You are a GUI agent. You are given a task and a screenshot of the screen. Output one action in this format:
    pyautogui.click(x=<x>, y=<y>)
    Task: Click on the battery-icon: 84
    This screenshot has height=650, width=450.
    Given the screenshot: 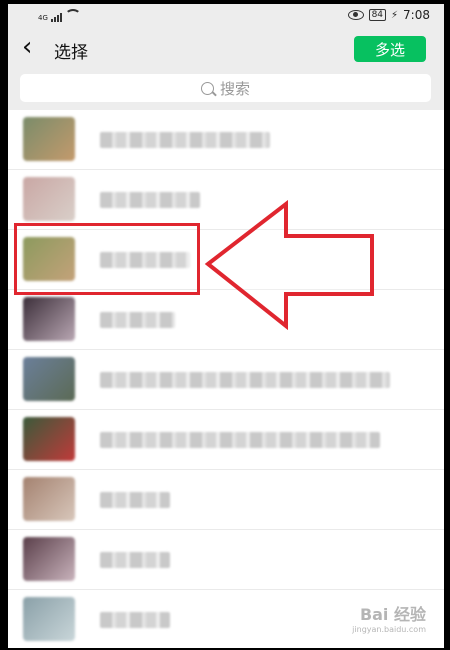 What is the action you would take?
    pyautogui.click(x=377, y=15)
    